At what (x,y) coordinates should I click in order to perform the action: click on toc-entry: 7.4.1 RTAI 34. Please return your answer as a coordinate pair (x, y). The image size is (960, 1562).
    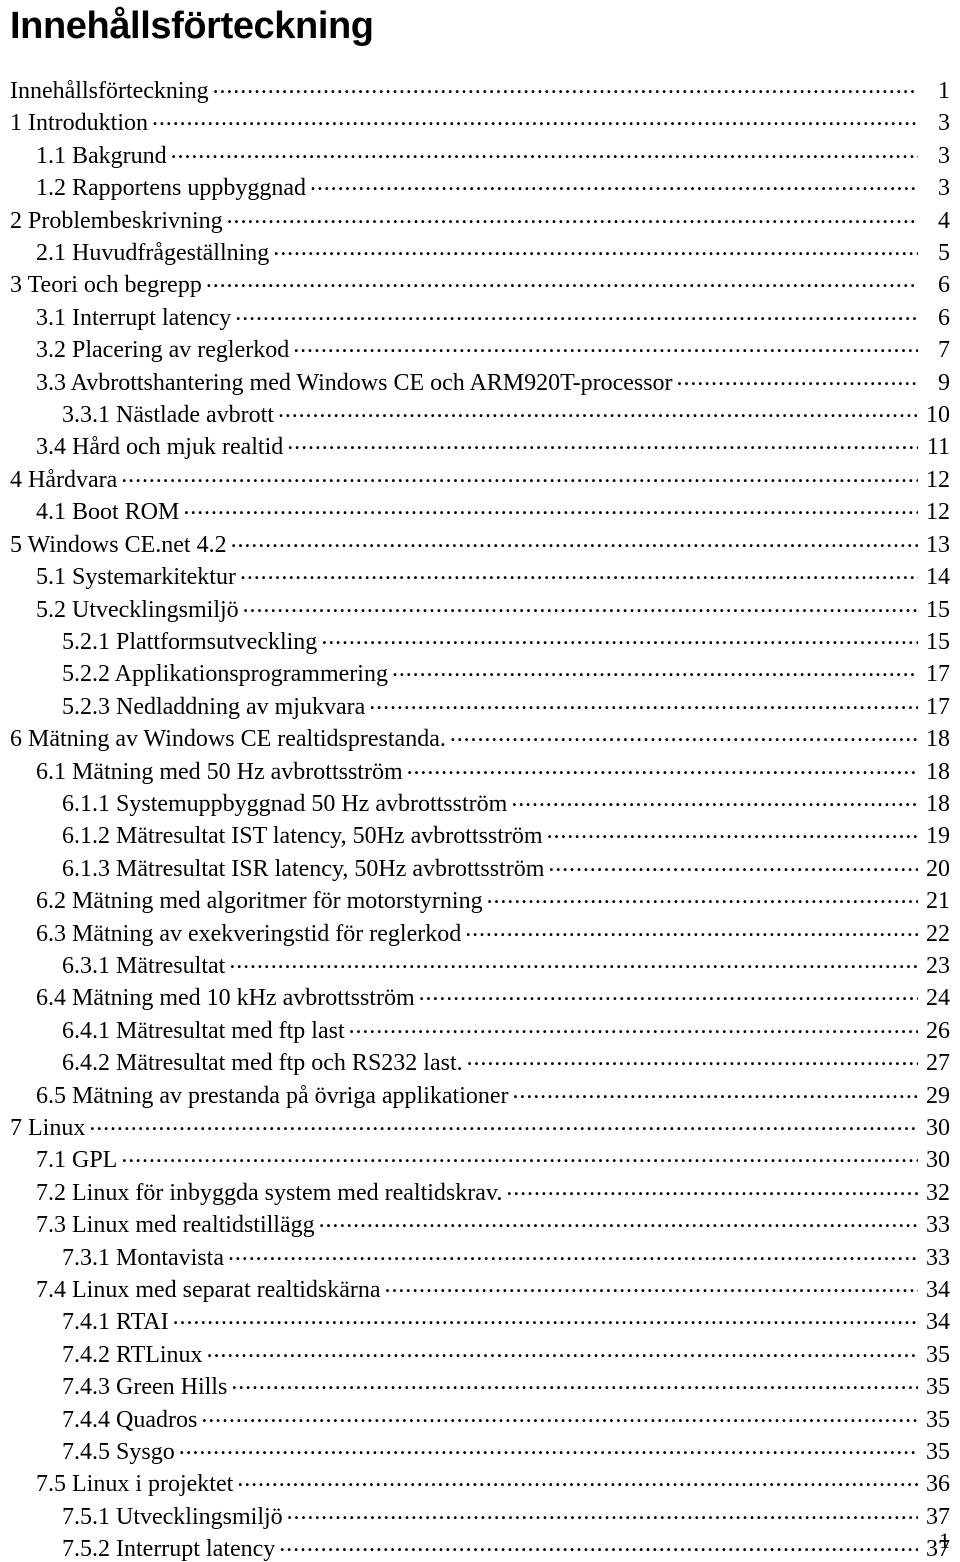
    Looking at the image, I should click on (480, 1321).